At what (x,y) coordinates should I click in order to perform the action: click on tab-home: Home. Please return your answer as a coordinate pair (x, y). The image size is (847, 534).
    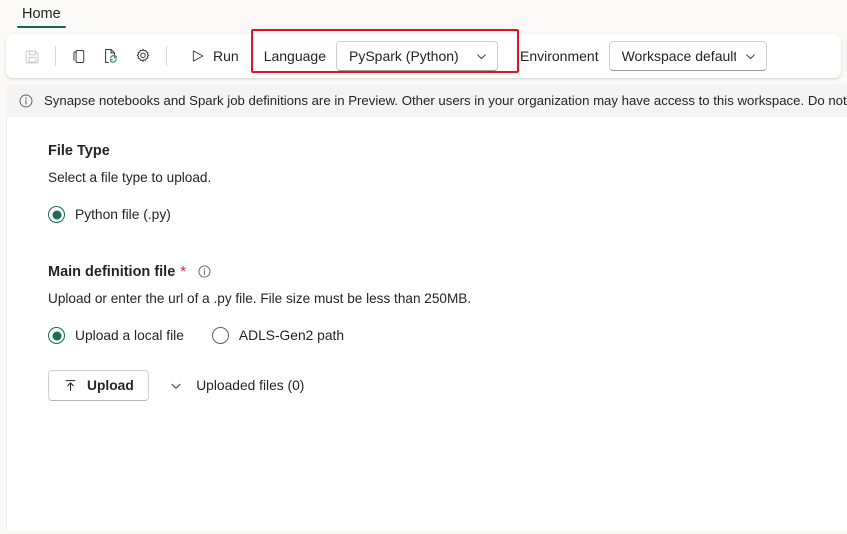
    Looking at the image, I should click on (41, 14).